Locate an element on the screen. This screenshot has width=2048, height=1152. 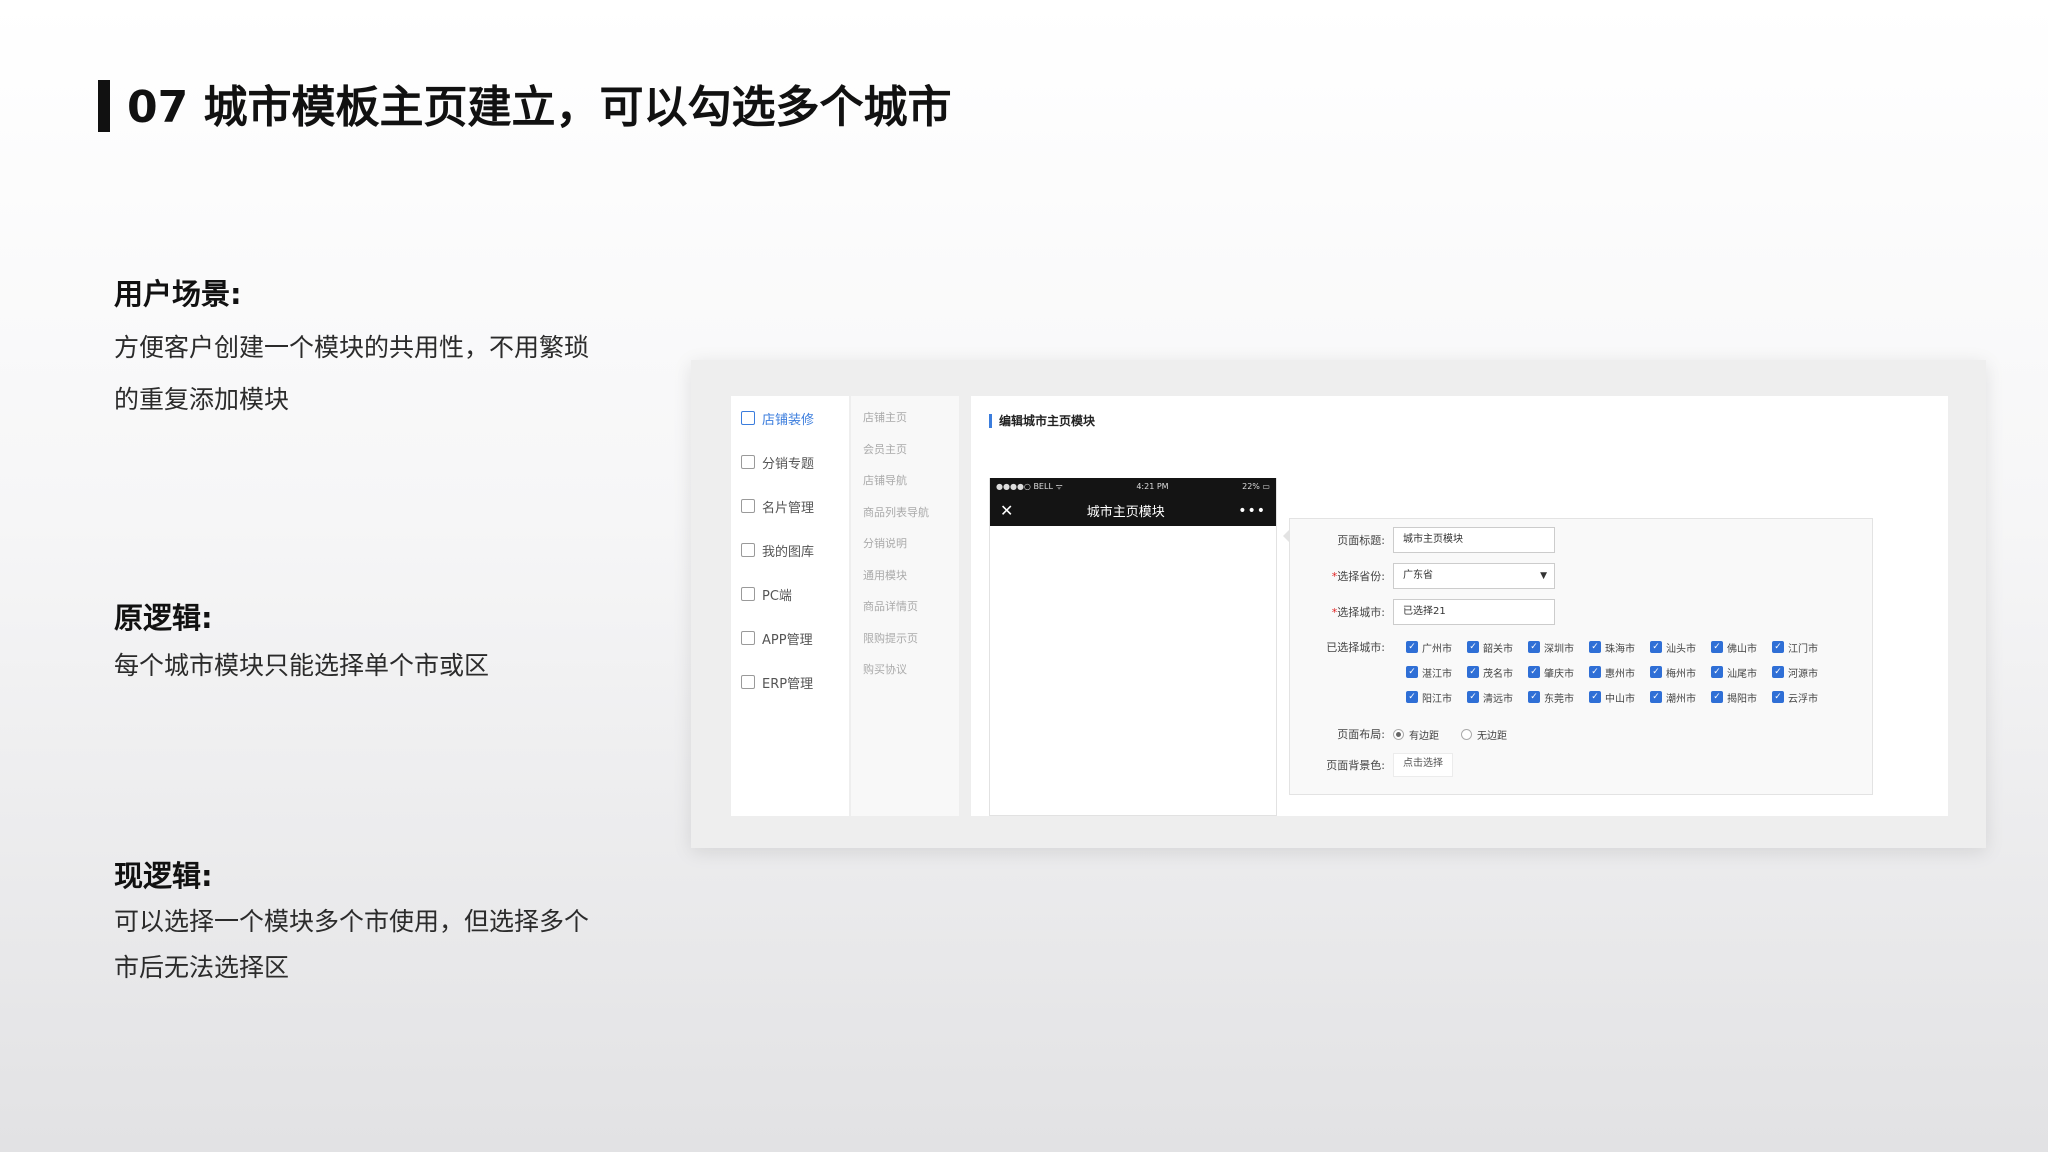
subnav-item-store-nav: 店铺导航 is located at coordinates (905, 481).